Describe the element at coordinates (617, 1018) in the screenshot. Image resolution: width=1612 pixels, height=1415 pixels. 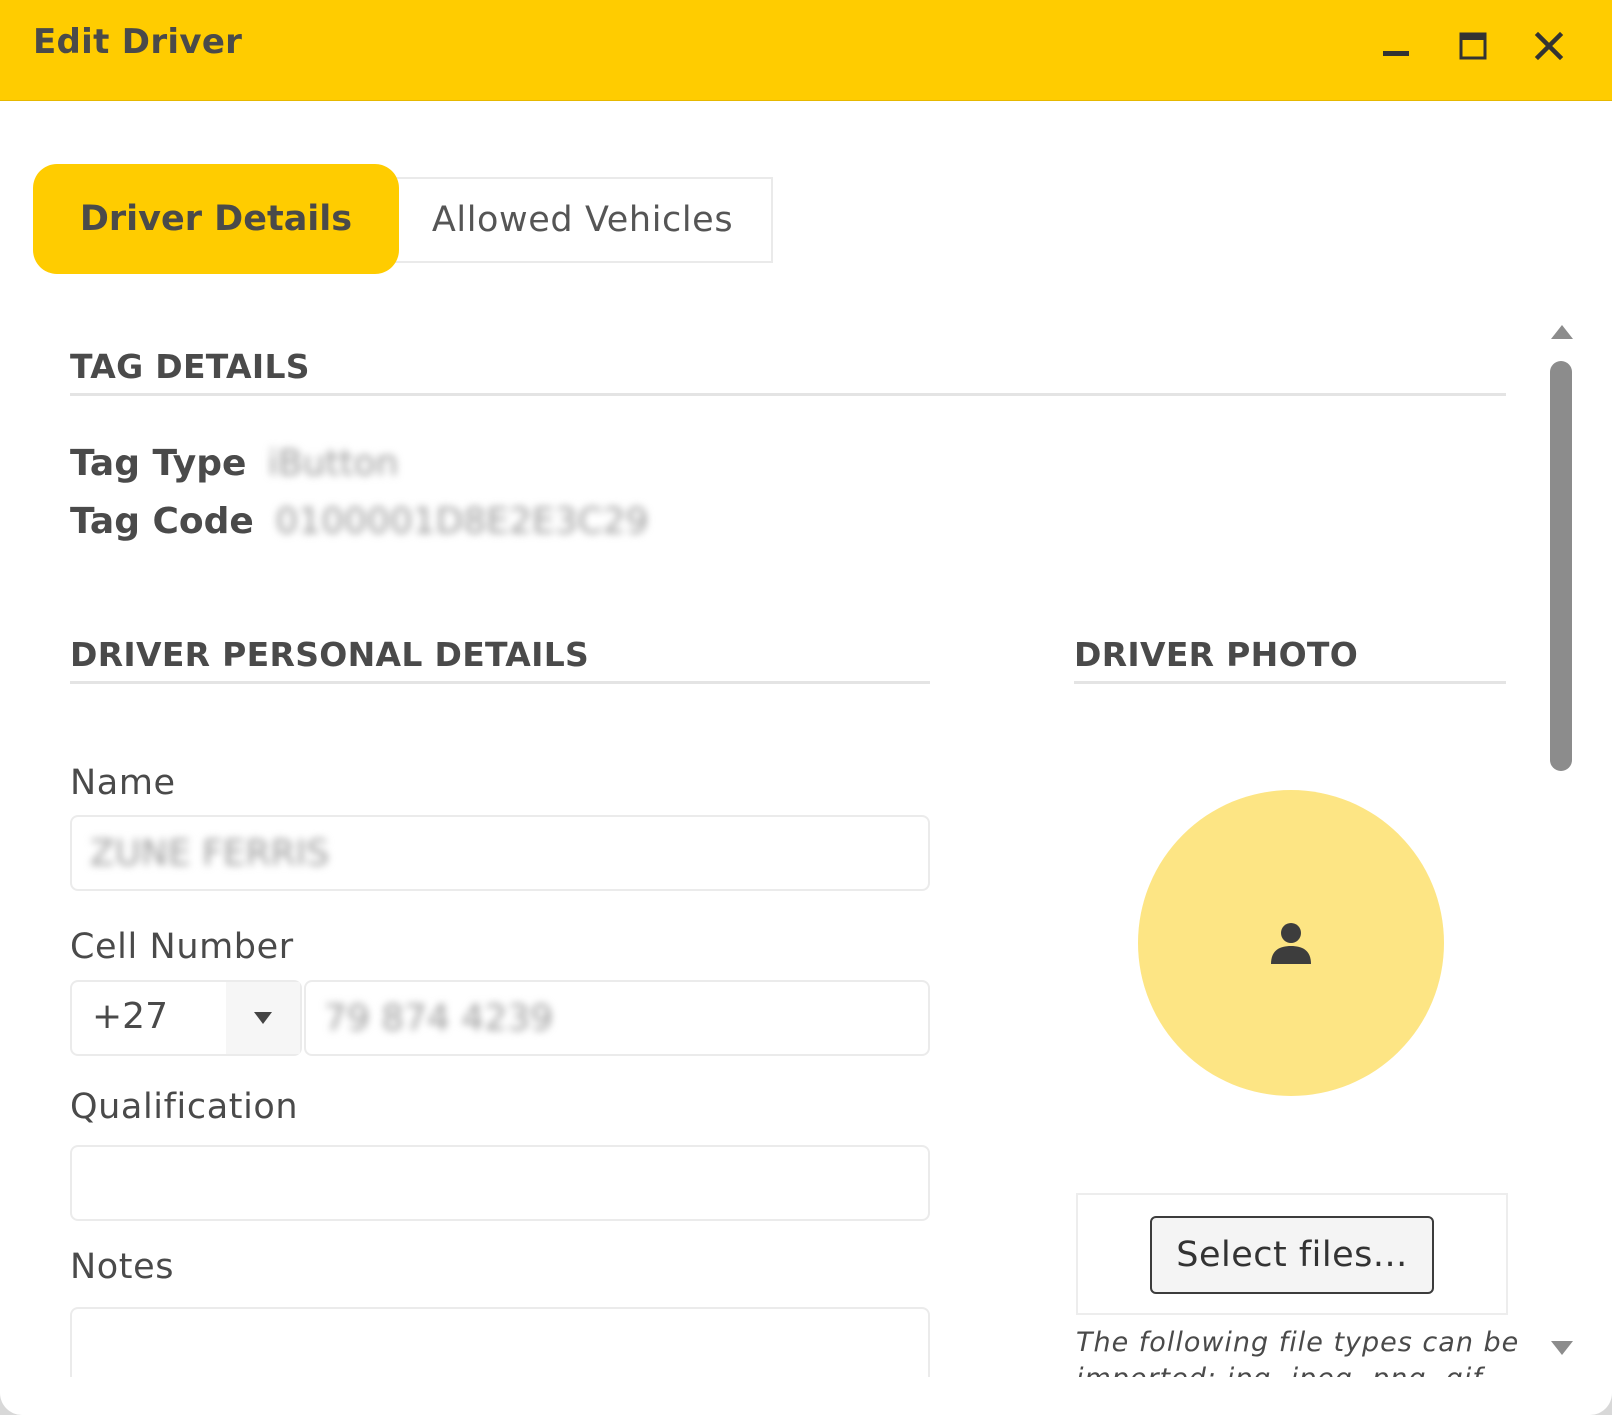
I see `cell-number-input: 79 874 4239` at that location.